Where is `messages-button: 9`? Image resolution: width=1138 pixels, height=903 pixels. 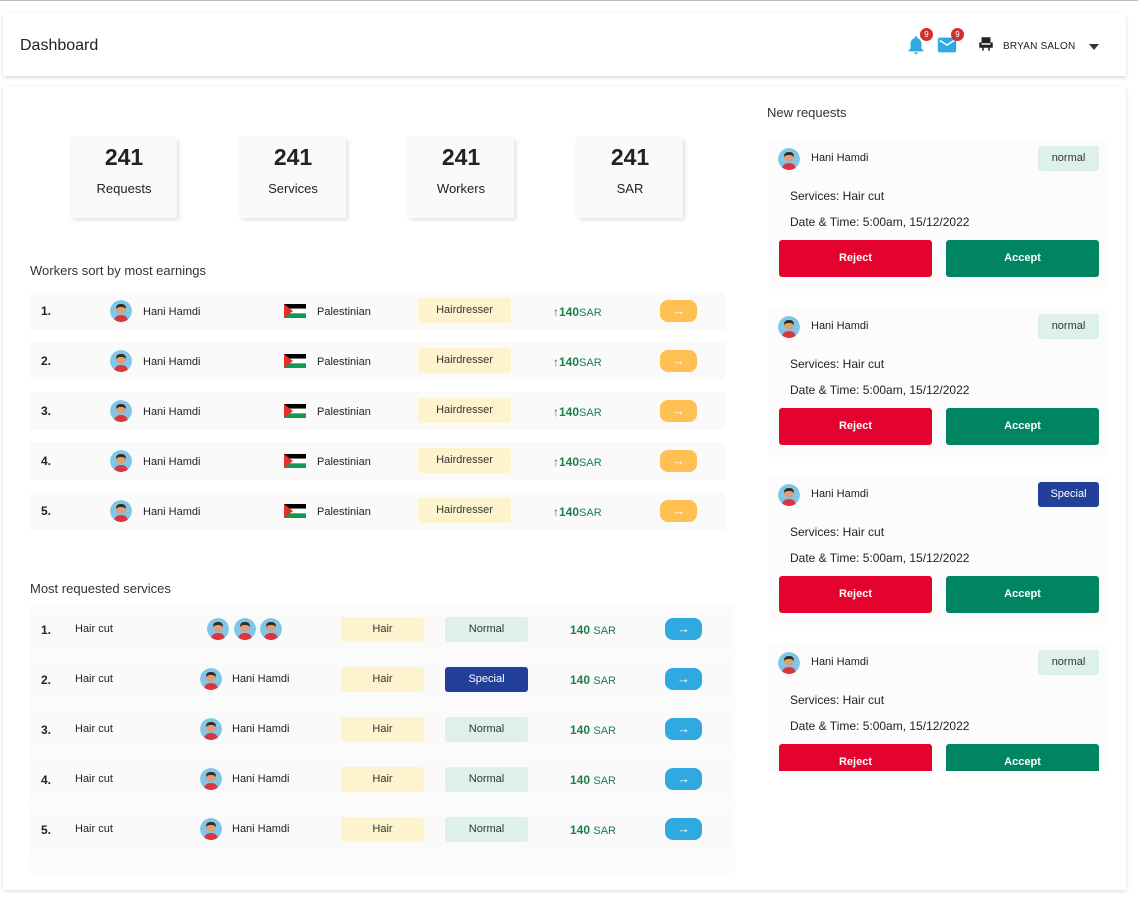
messages-button: 9 is located at coordinates (950, 42).